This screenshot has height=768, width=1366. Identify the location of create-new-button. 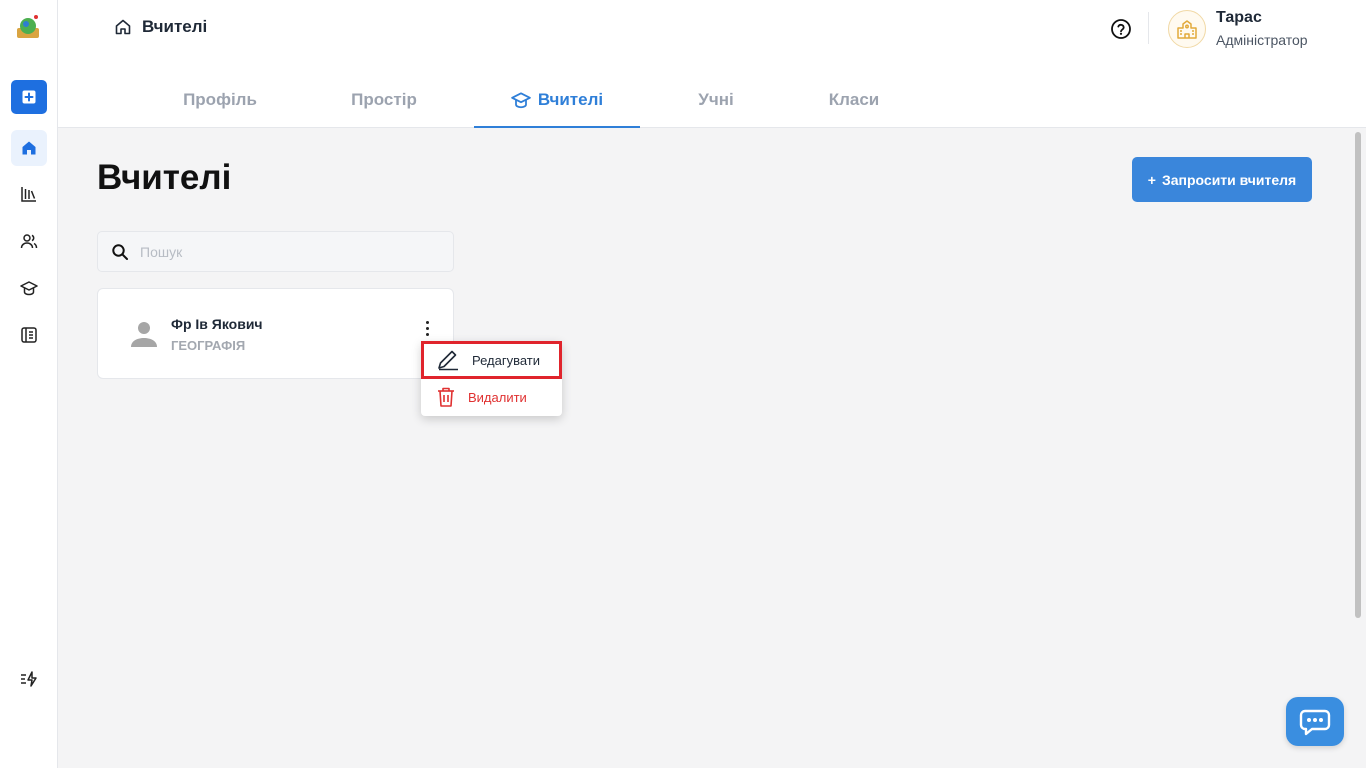
(29, 97).